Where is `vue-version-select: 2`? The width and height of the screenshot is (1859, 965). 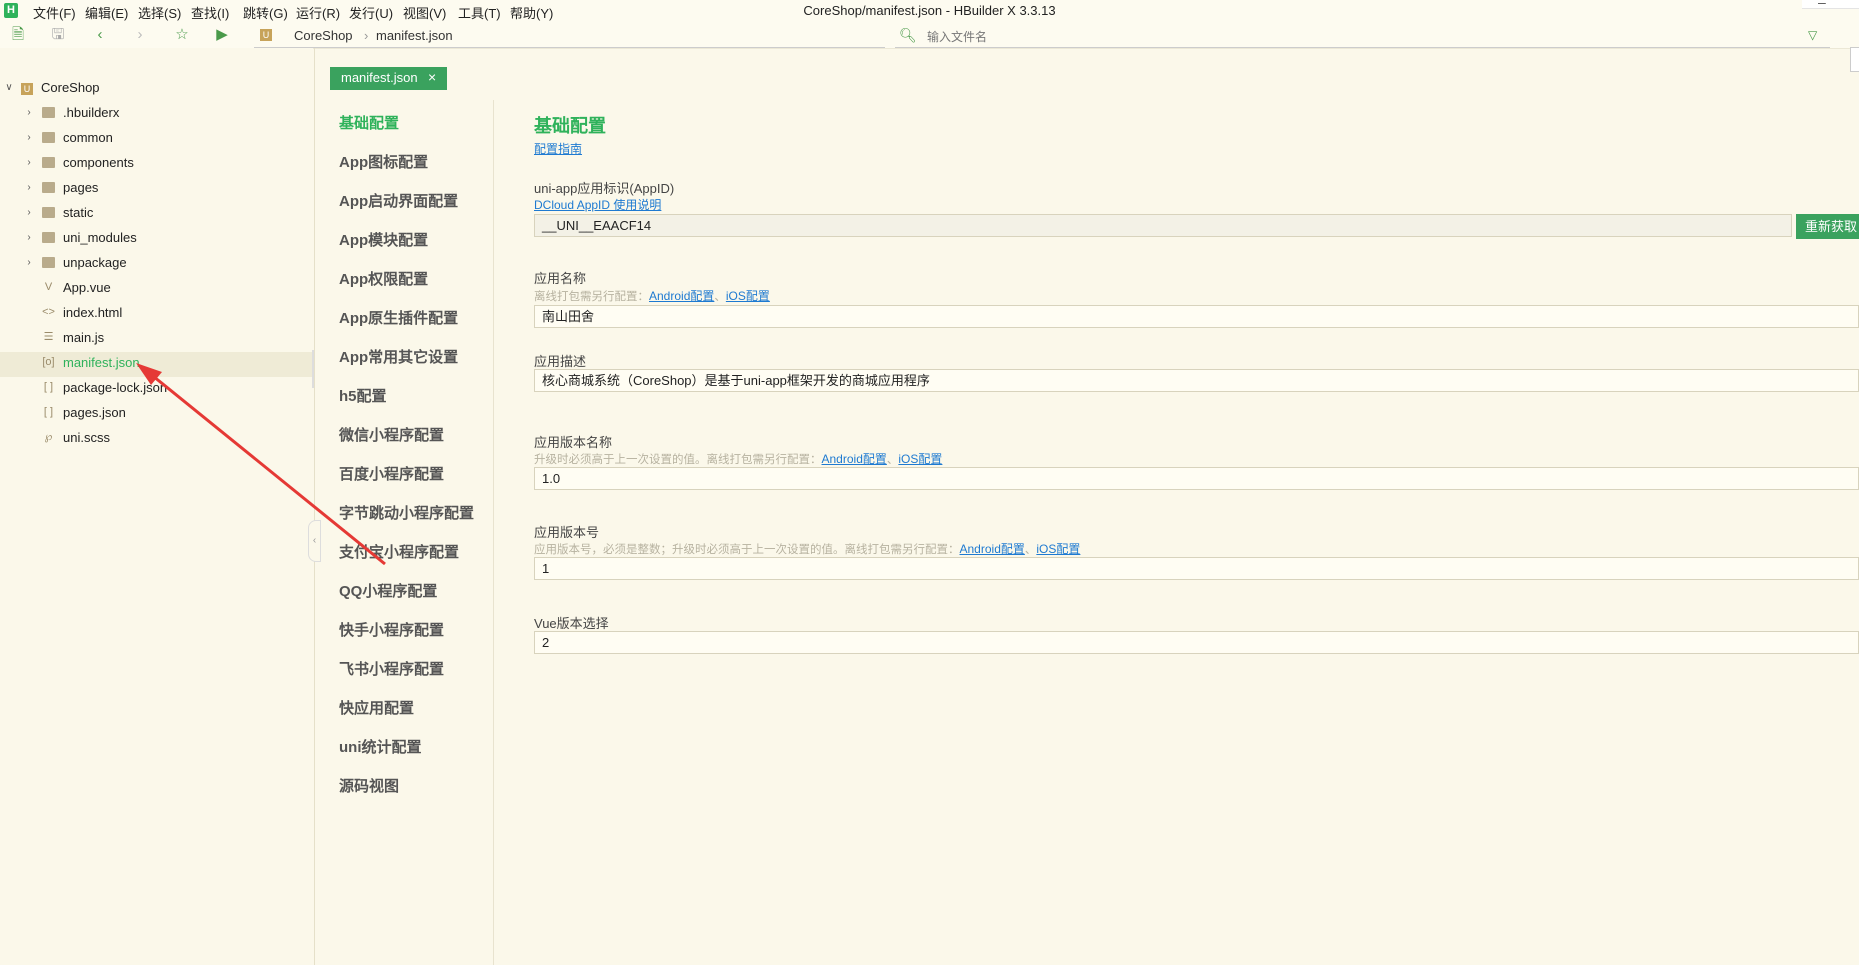
vue-version-select: 2 is located at coordinates (1196, 642).